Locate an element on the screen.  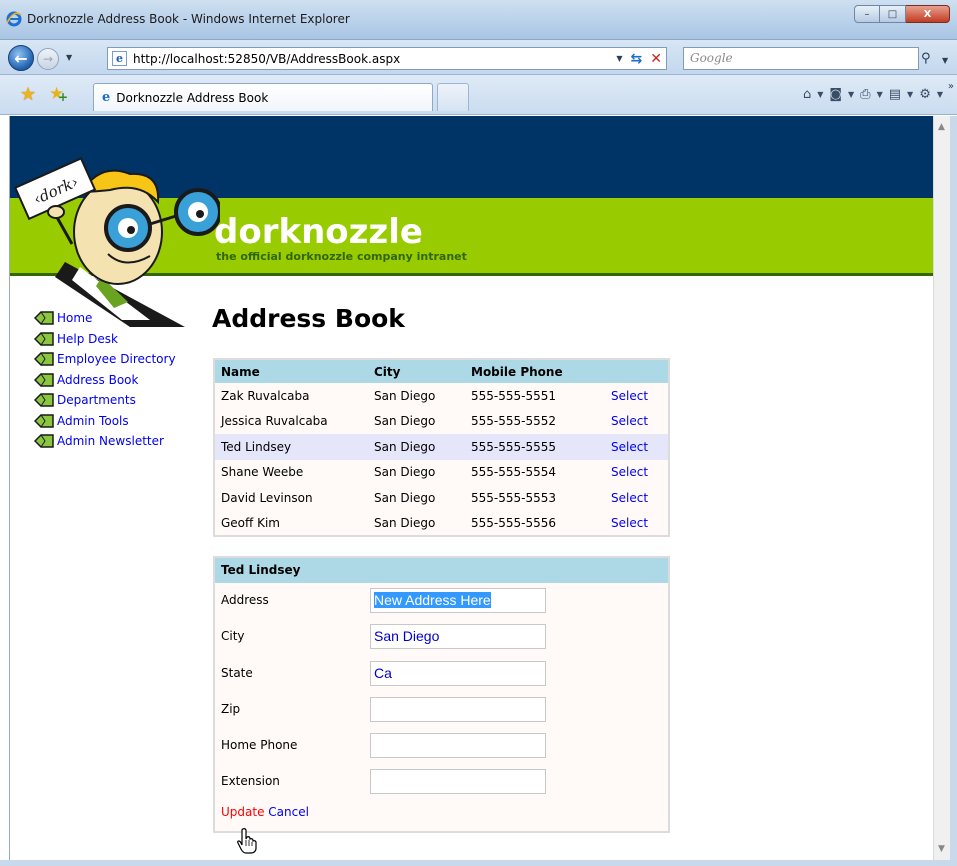
column-header-city: City is located at coordinates (416, 371).